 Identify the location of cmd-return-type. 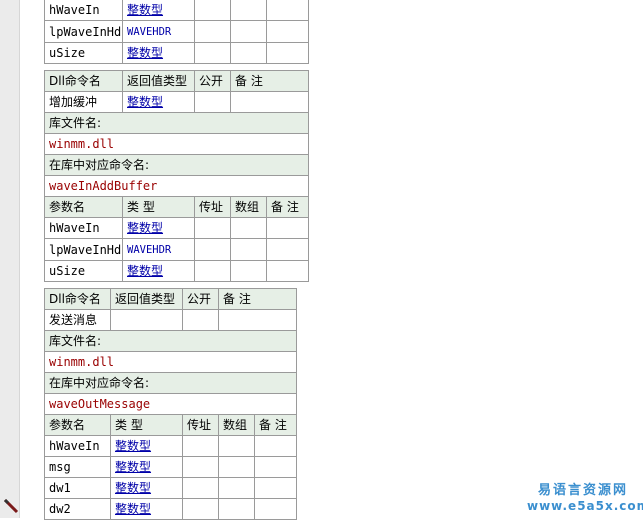
(146, 320).